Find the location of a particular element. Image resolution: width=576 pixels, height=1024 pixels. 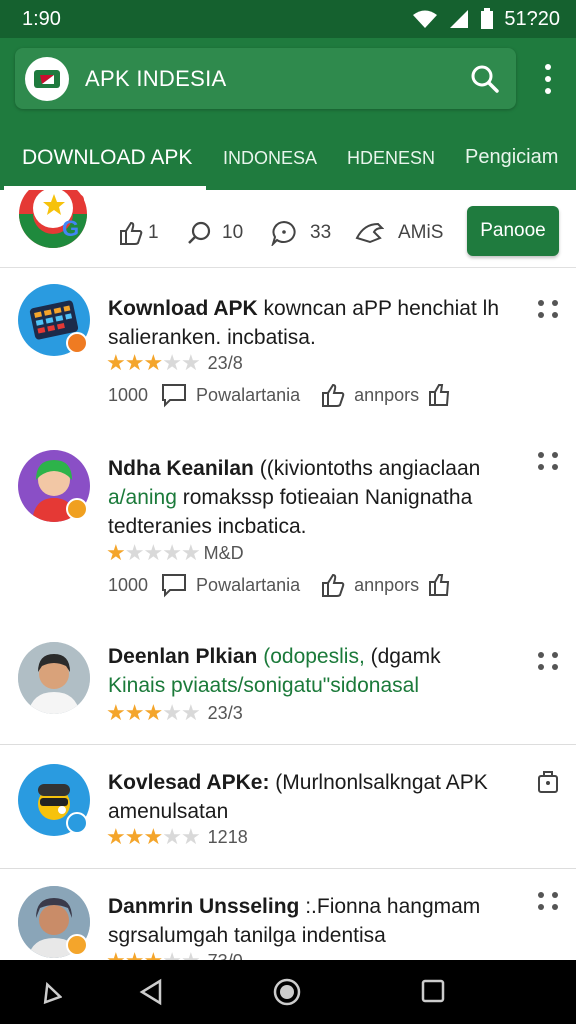

amis-stat: AMiS is located at coordinates (398, 233).